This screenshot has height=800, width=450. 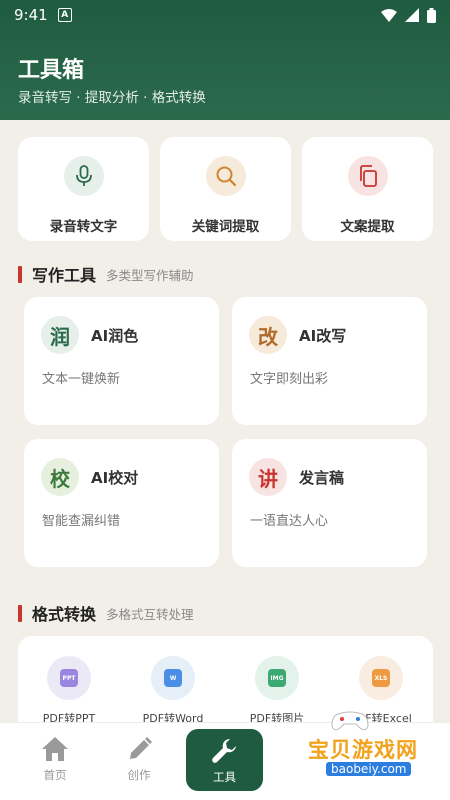 I want to click on tool-card-speech: 讲 发言稿 一语直达人心, so click(x=329, y=503).